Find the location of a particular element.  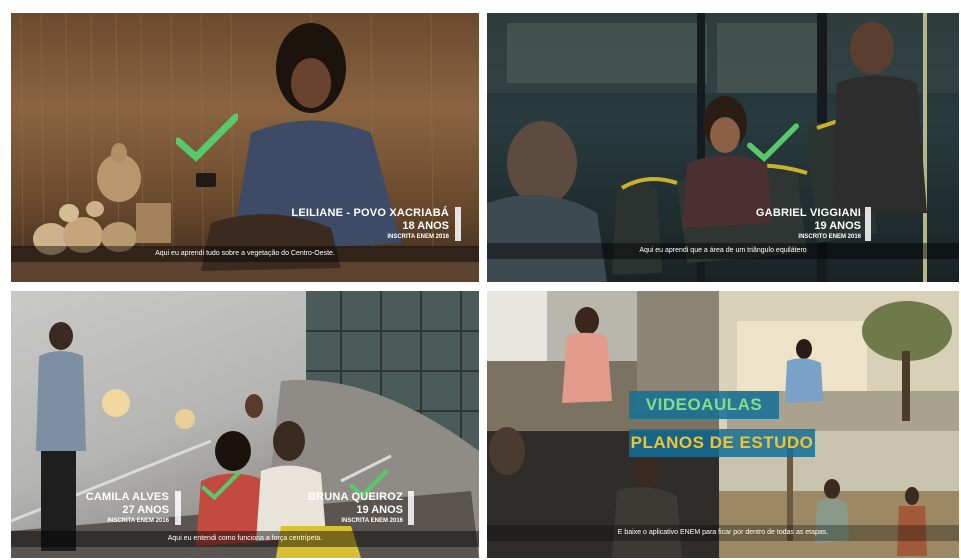

student-name: BRUNA QUEIROZ is located at coordinates (355, 497).